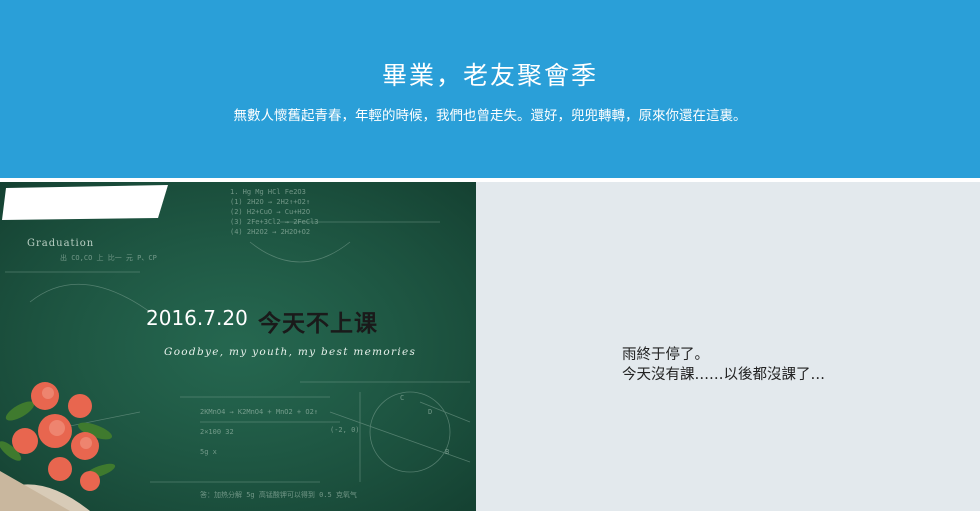 This screenshot has height=511, width=980. I want to click on svg-text: (2) H2+CuO → Cu+H2O, so click(270, 212).